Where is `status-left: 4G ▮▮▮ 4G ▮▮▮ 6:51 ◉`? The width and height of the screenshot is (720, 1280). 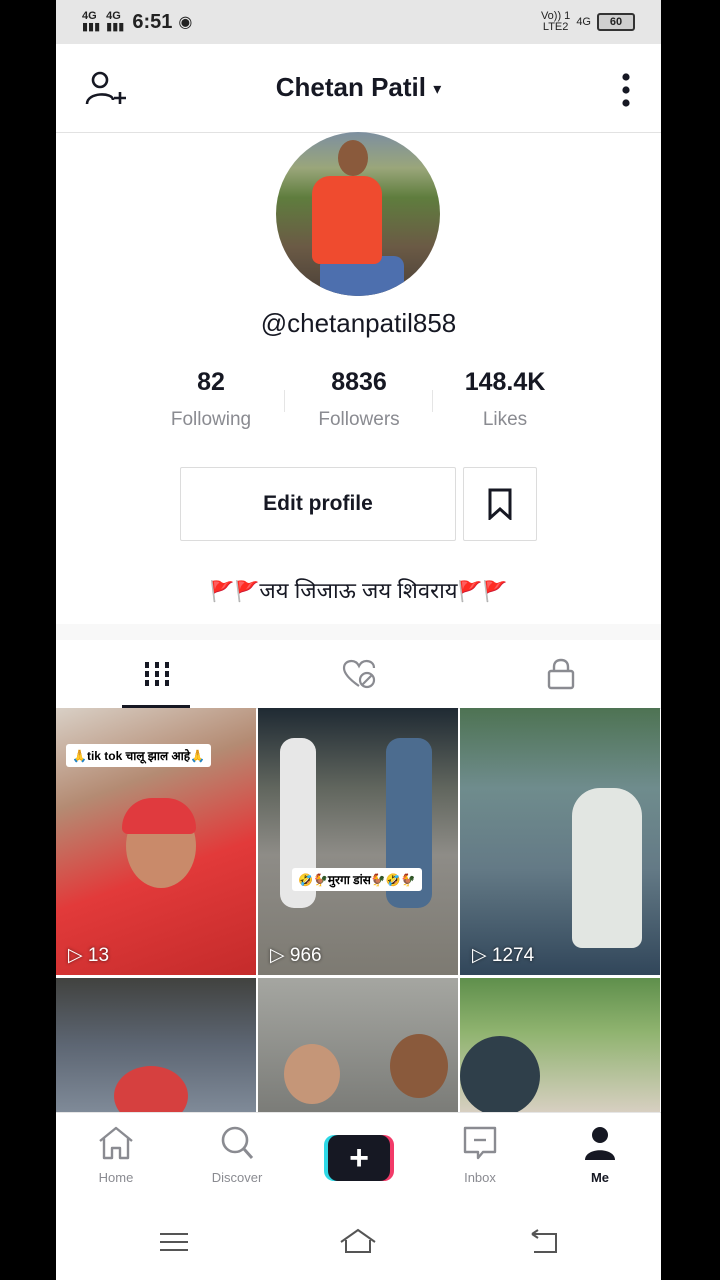
status-left: 4G ▮▮▮ 4G ▮▮▮ 6:51 ◉ is located at coordinates (124, 22).